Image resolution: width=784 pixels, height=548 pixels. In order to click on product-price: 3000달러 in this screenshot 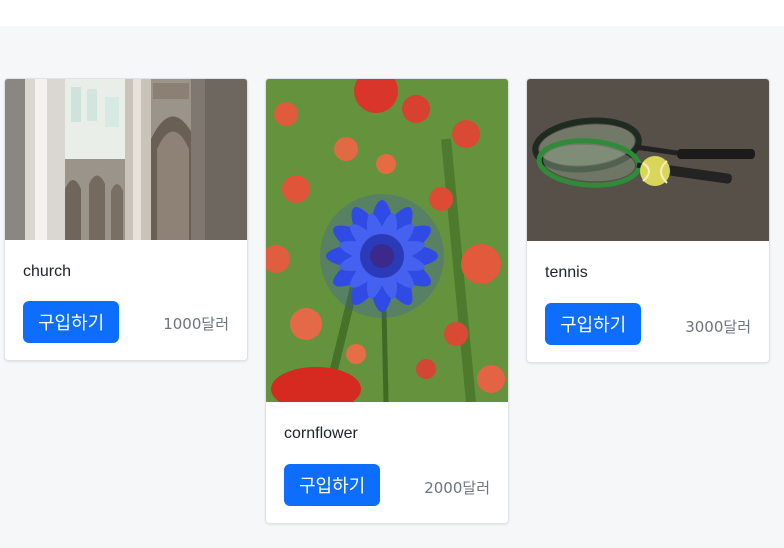, I will do `click(718, 327)`.